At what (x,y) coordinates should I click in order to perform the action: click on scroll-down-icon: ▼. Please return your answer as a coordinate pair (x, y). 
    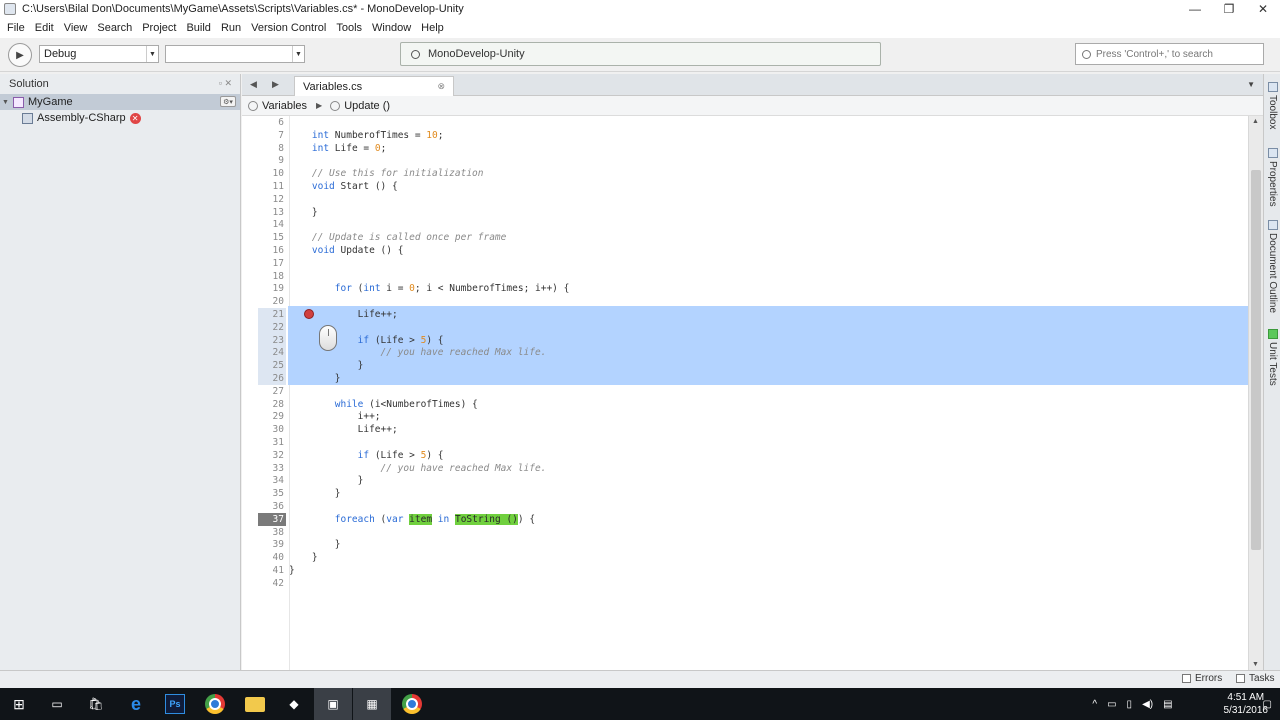
    Looking at the image, I should click on (1255, 664).